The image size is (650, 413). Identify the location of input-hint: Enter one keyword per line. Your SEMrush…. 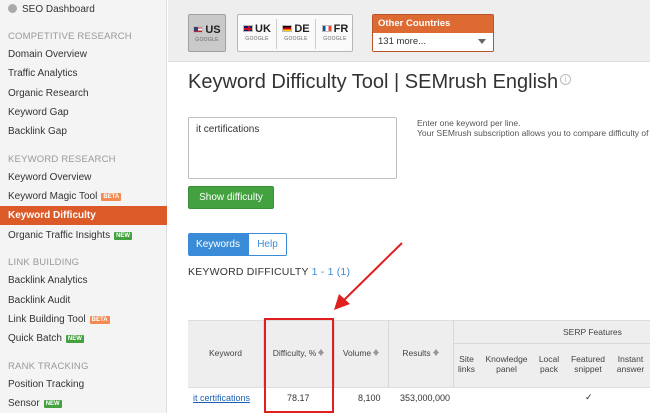
(533, 128).